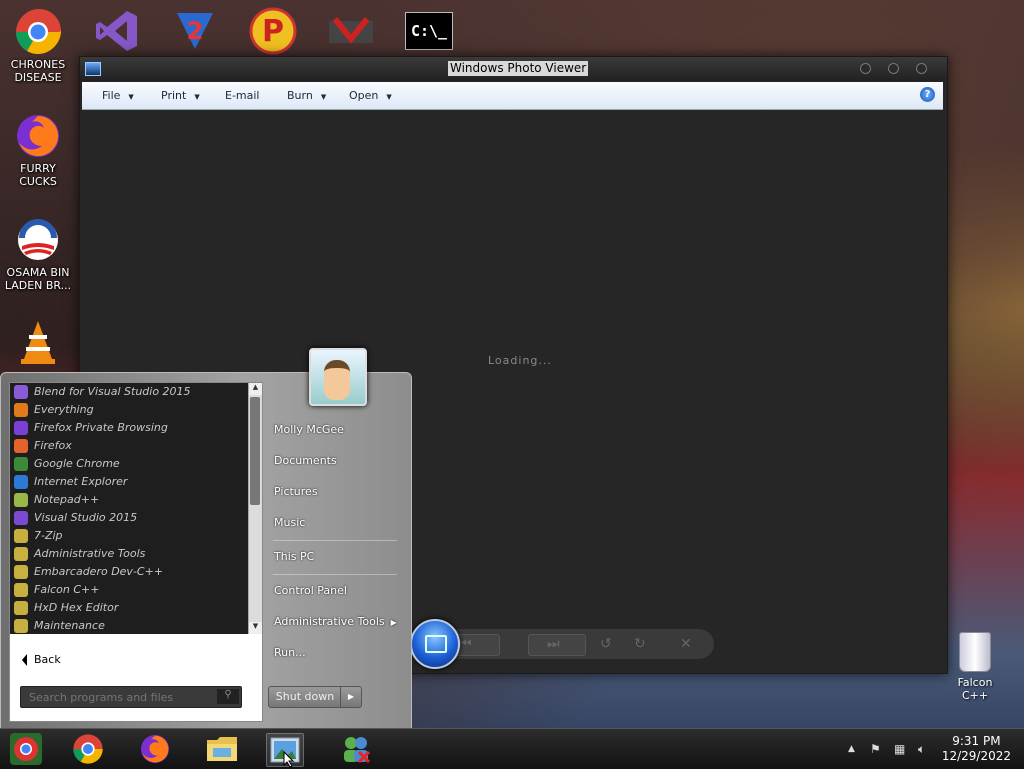 This screenshot has width=1024, height=769. Describe the element at coordinates (255, 389) in the screenshot. I see `scroll-up-icon: ▲` at that location.